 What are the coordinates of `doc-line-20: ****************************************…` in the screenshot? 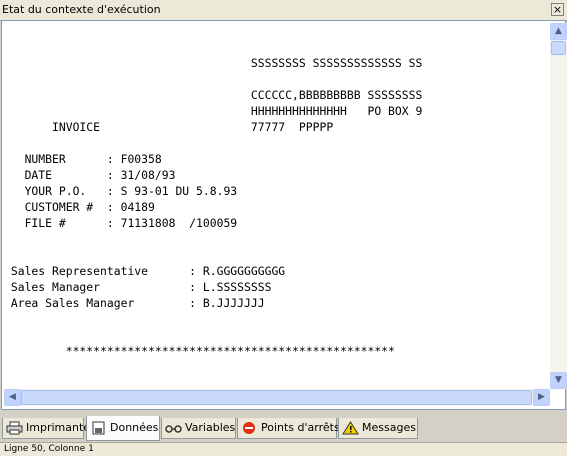 It's located at (199, 351).